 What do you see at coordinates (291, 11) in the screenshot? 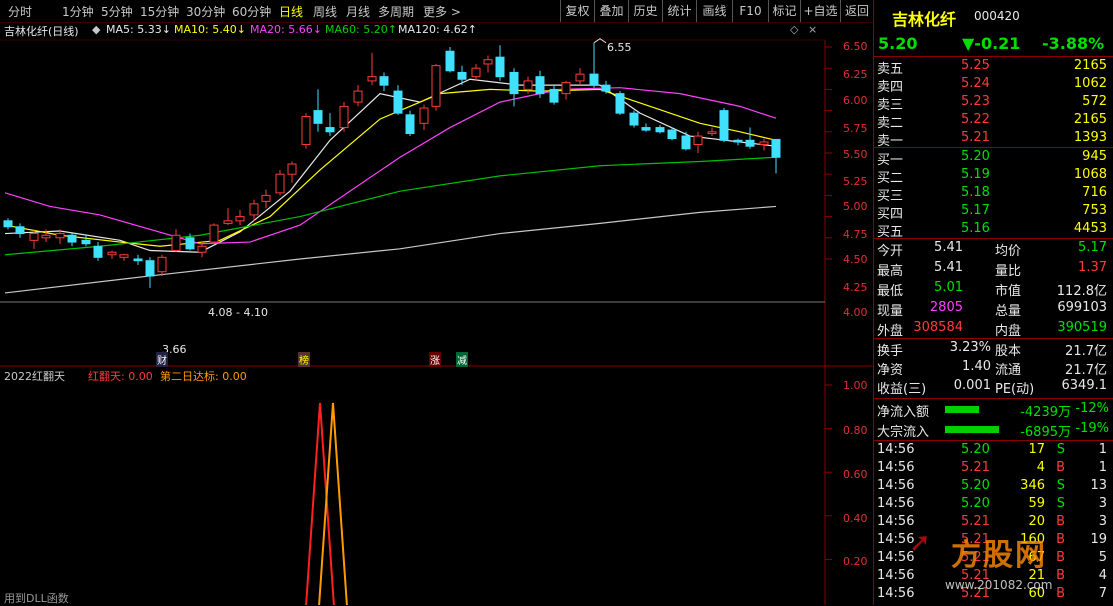
I see `tab-daily: 日线` at bounding box center [291, 11].